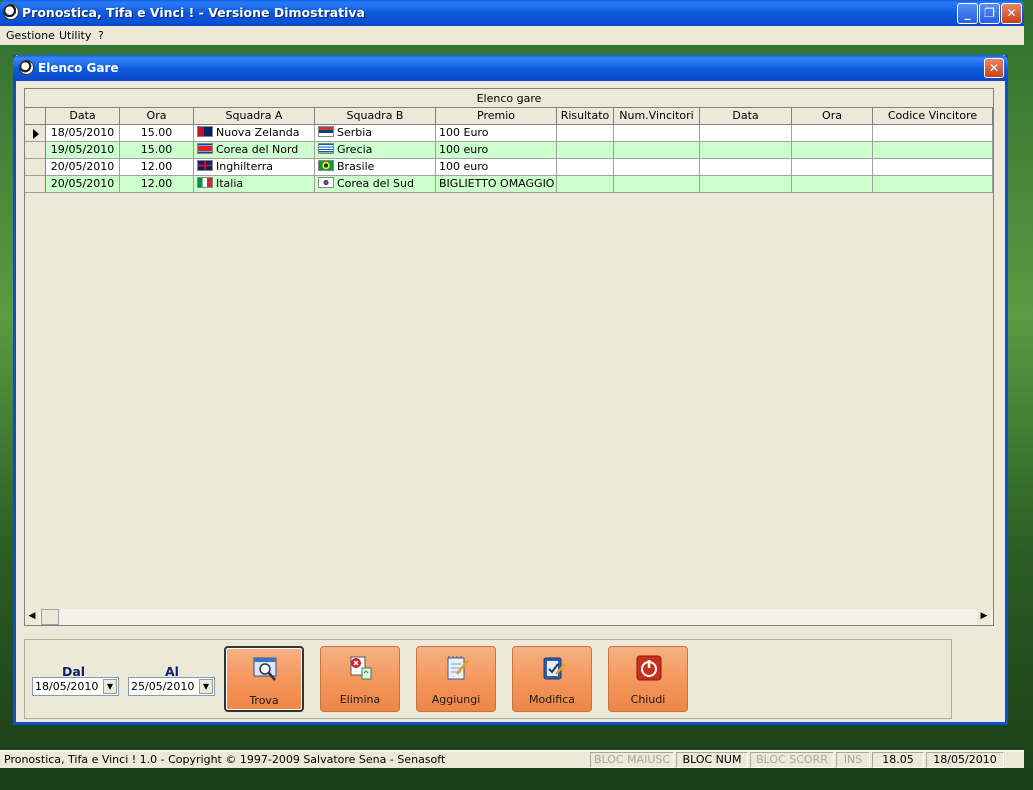 Image resolution: width=1033 pixels, height=790 pixels. Describe the element at coordinates (496, 133) in the screenshot. I see `cell-premio: 100 Euro` at that location.